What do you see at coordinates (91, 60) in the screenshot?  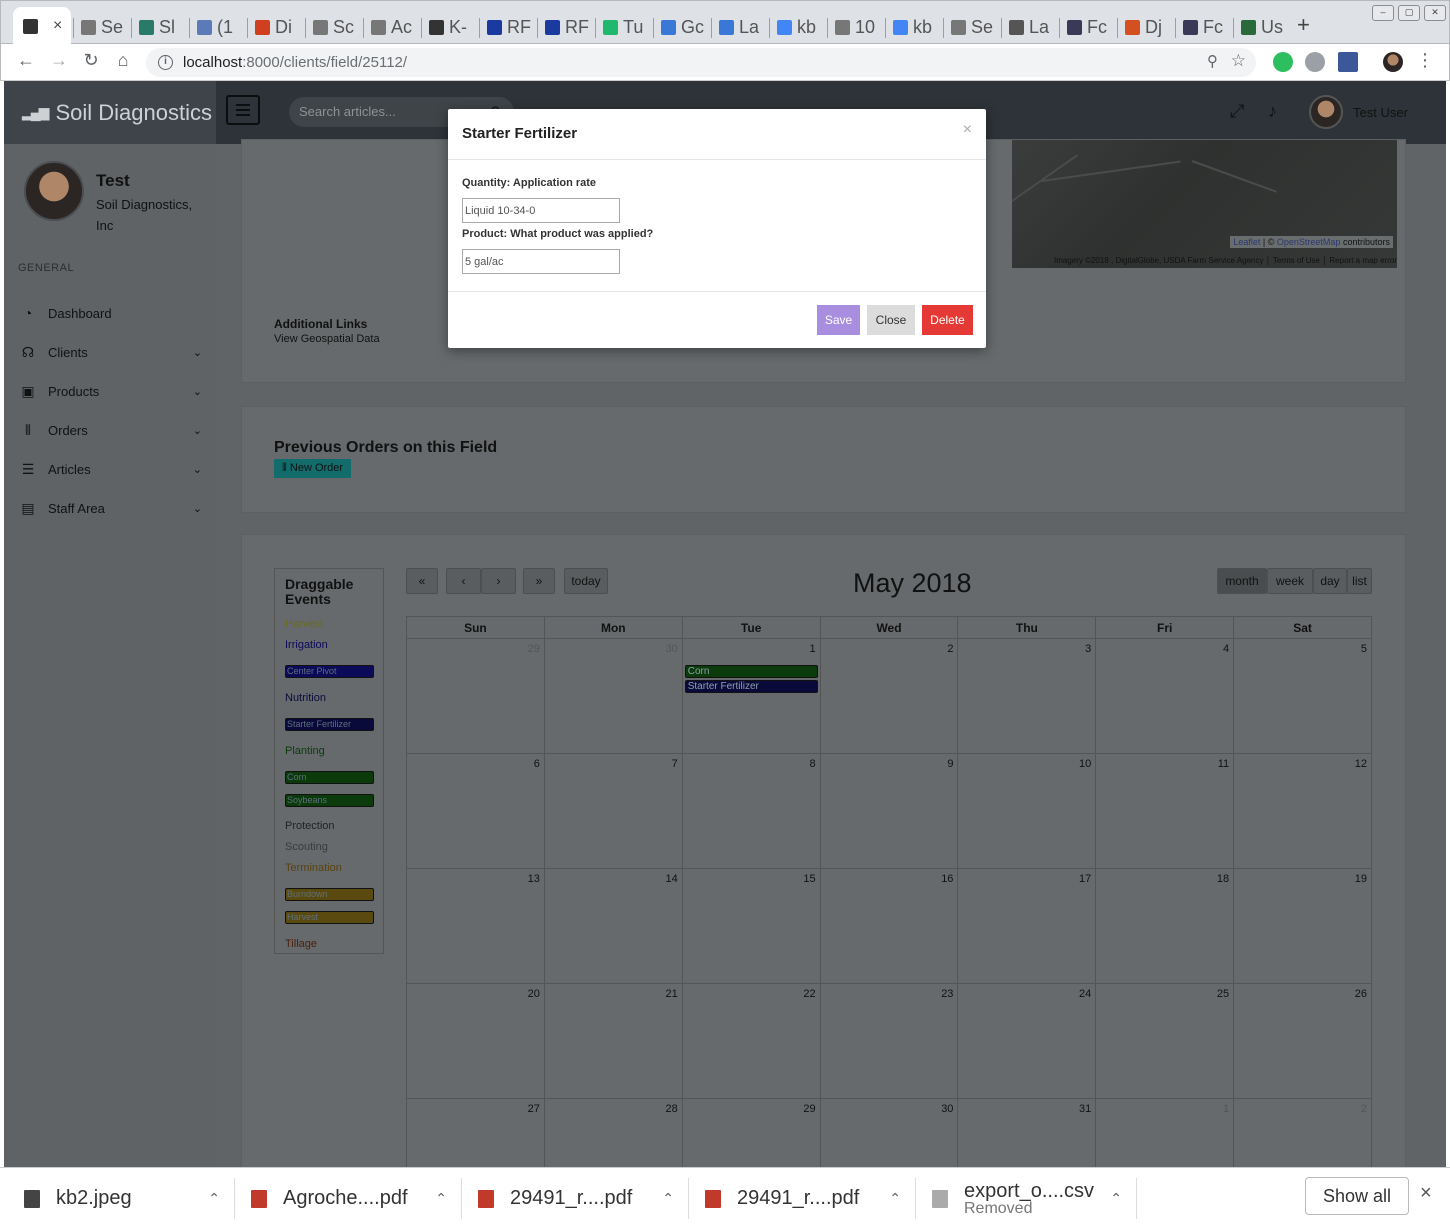 I see `reload-icon: ↻` at bounding box center [91, 60].